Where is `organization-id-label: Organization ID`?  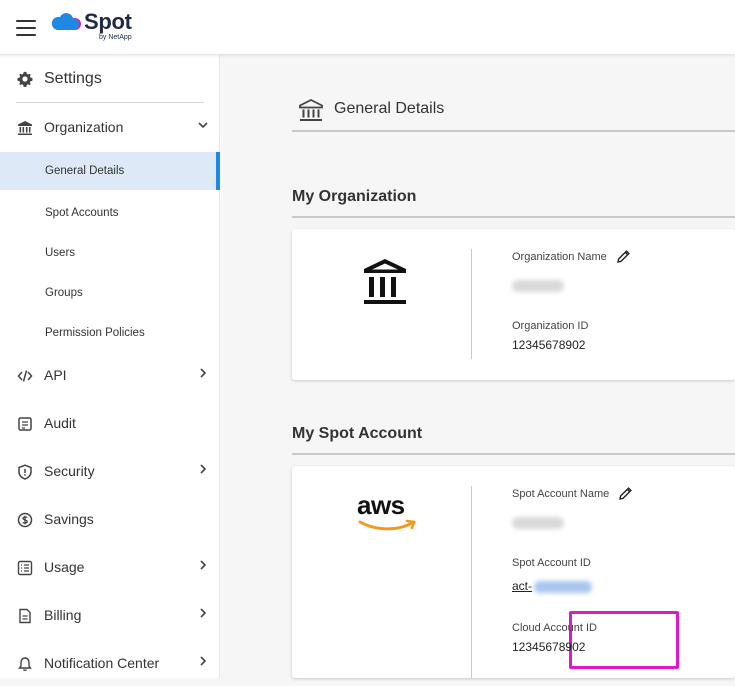 organization-id-label: Organization ID is located at coordinates (550, 326).